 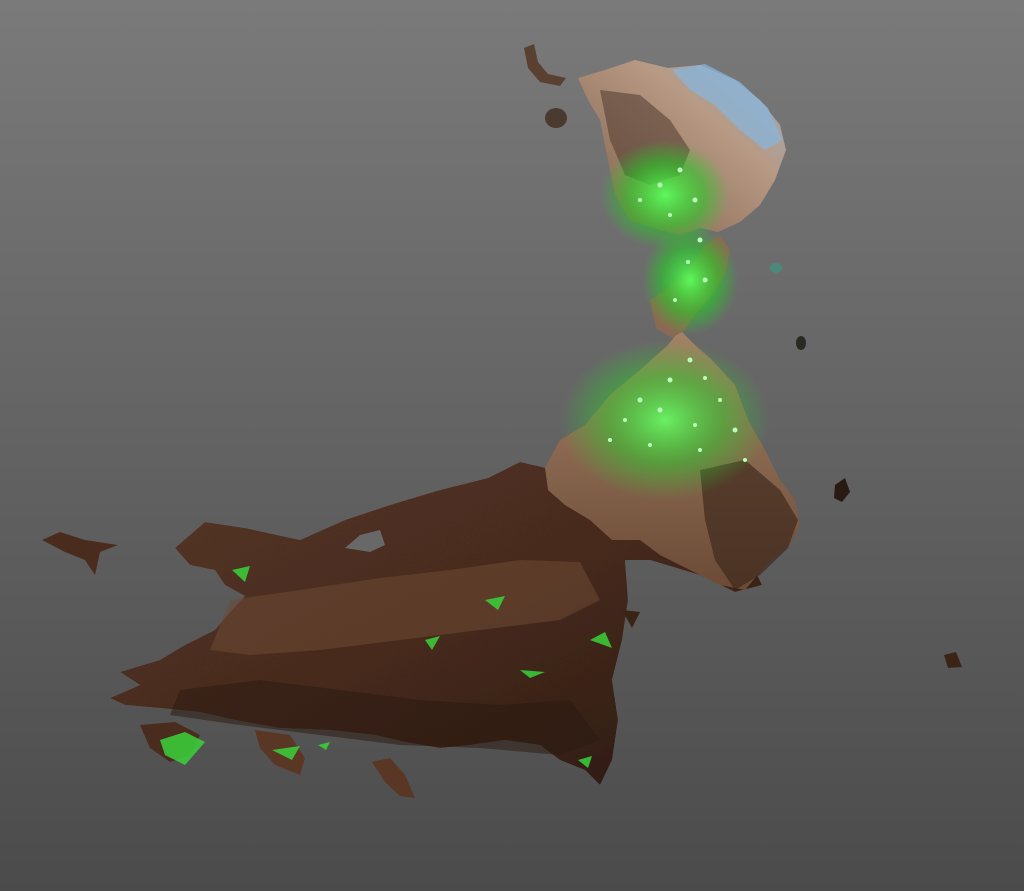 I want to click on lower-fluorescence, so click(x=665, y=420).